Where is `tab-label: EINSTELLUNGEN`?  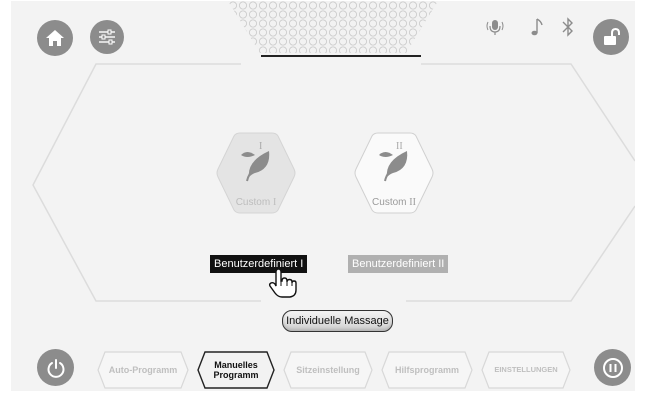 tab-label: EINSTELLUNGEN is located at coordinates (526, 369).